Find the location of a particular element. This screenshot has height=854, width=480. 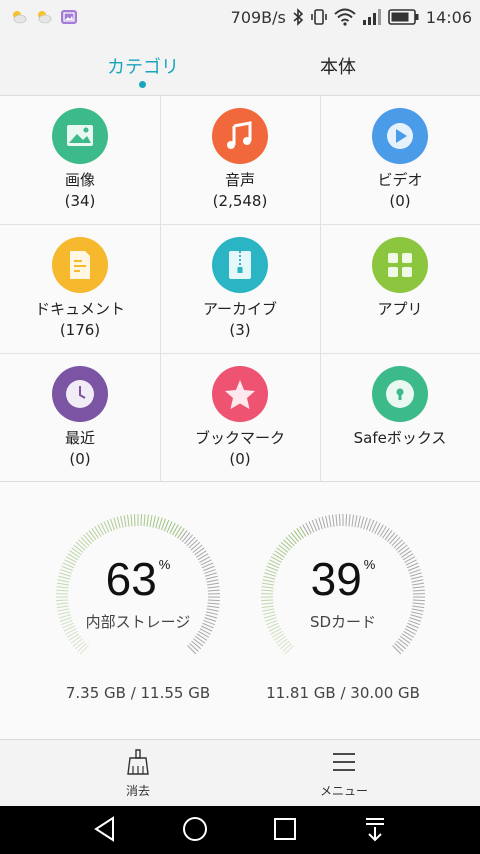

broom-icon is located at coordinates (138, 762).